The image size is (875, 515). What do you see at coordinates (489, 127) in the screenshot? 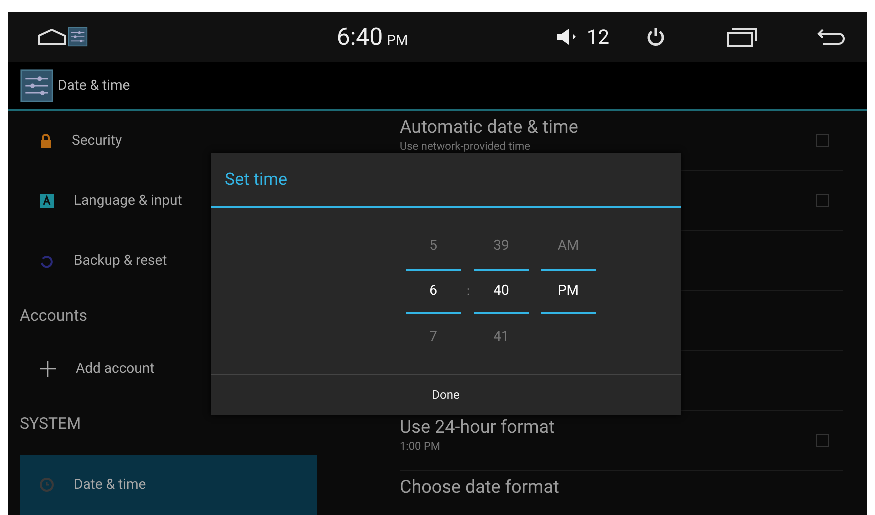
I see `setting-title: Automatic date & time` at bounding box center [489, 127].